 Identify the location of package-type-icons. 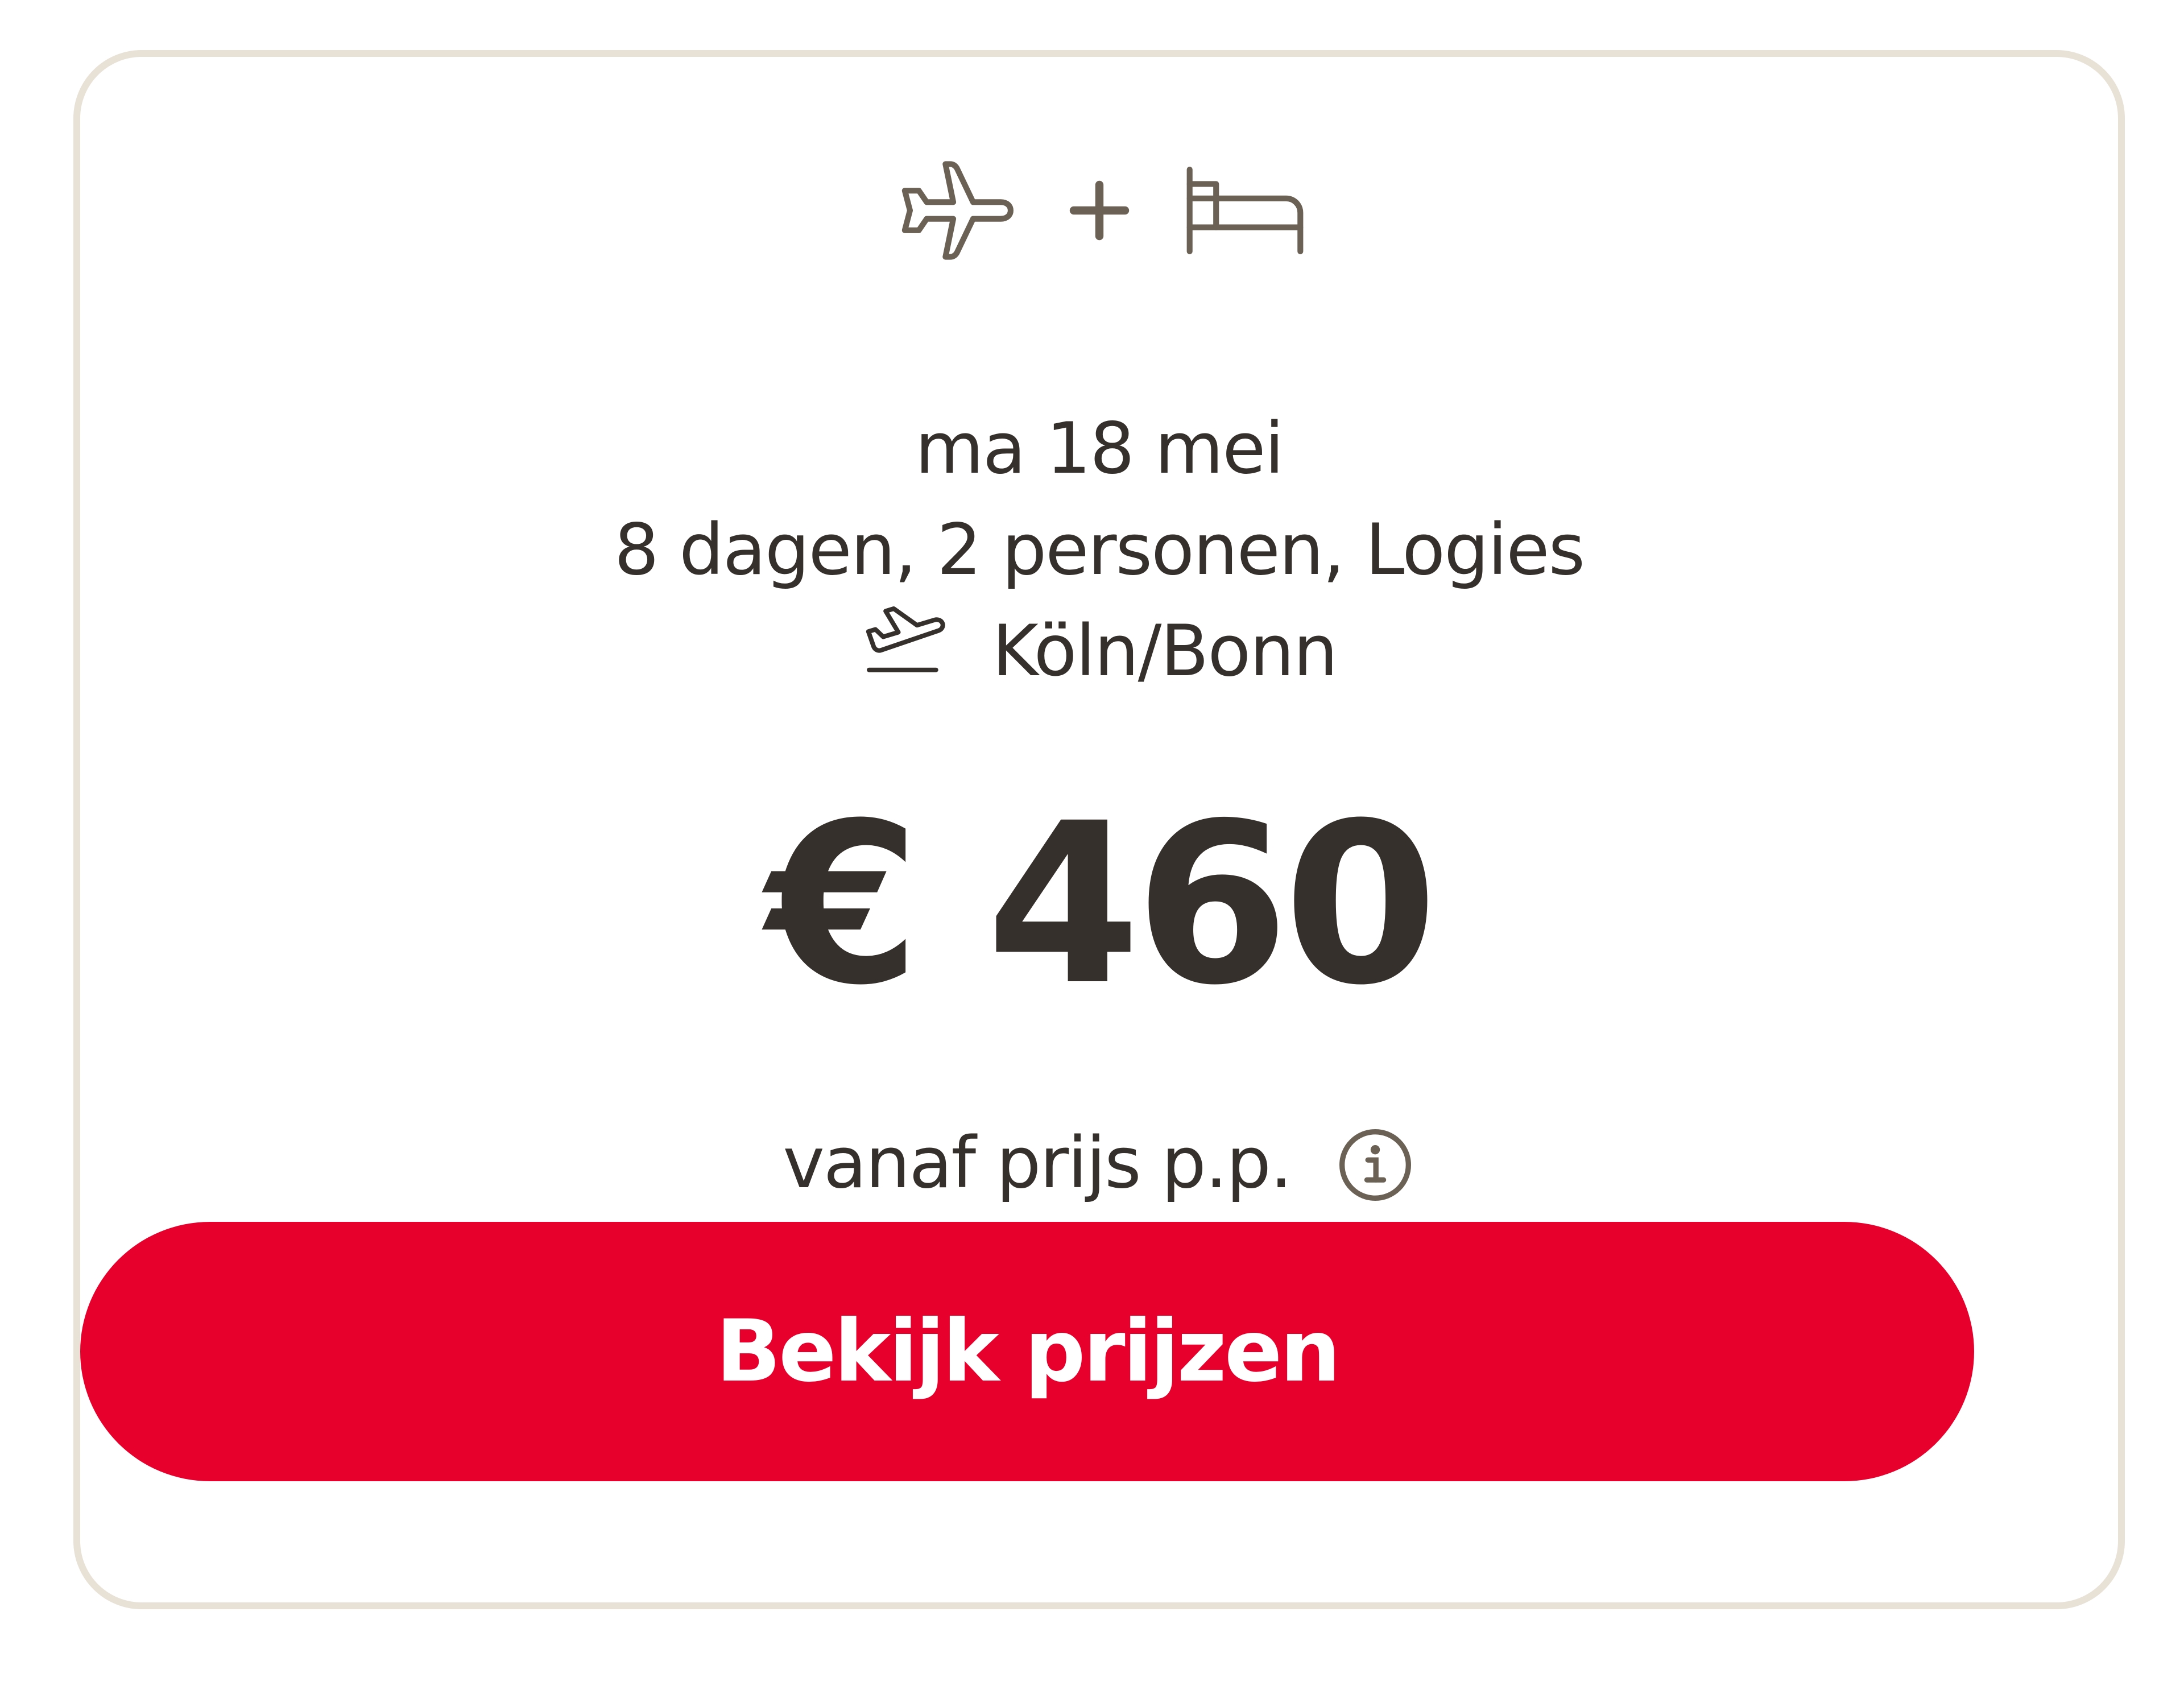
(1099, 210).